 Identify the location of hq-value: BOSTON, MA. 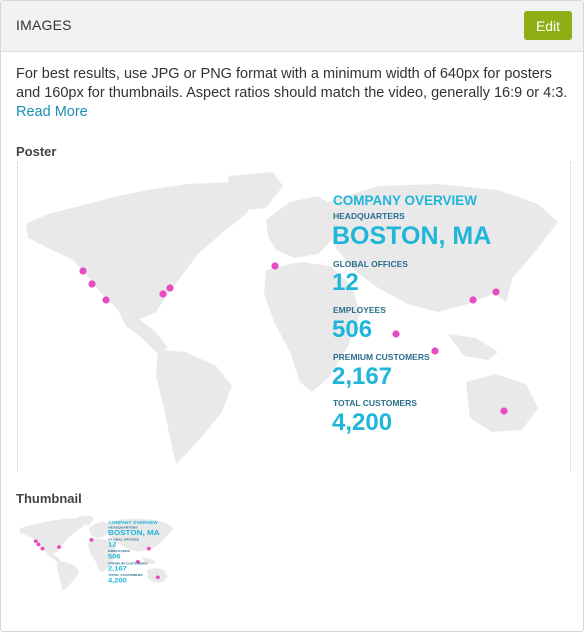
(411, 236).